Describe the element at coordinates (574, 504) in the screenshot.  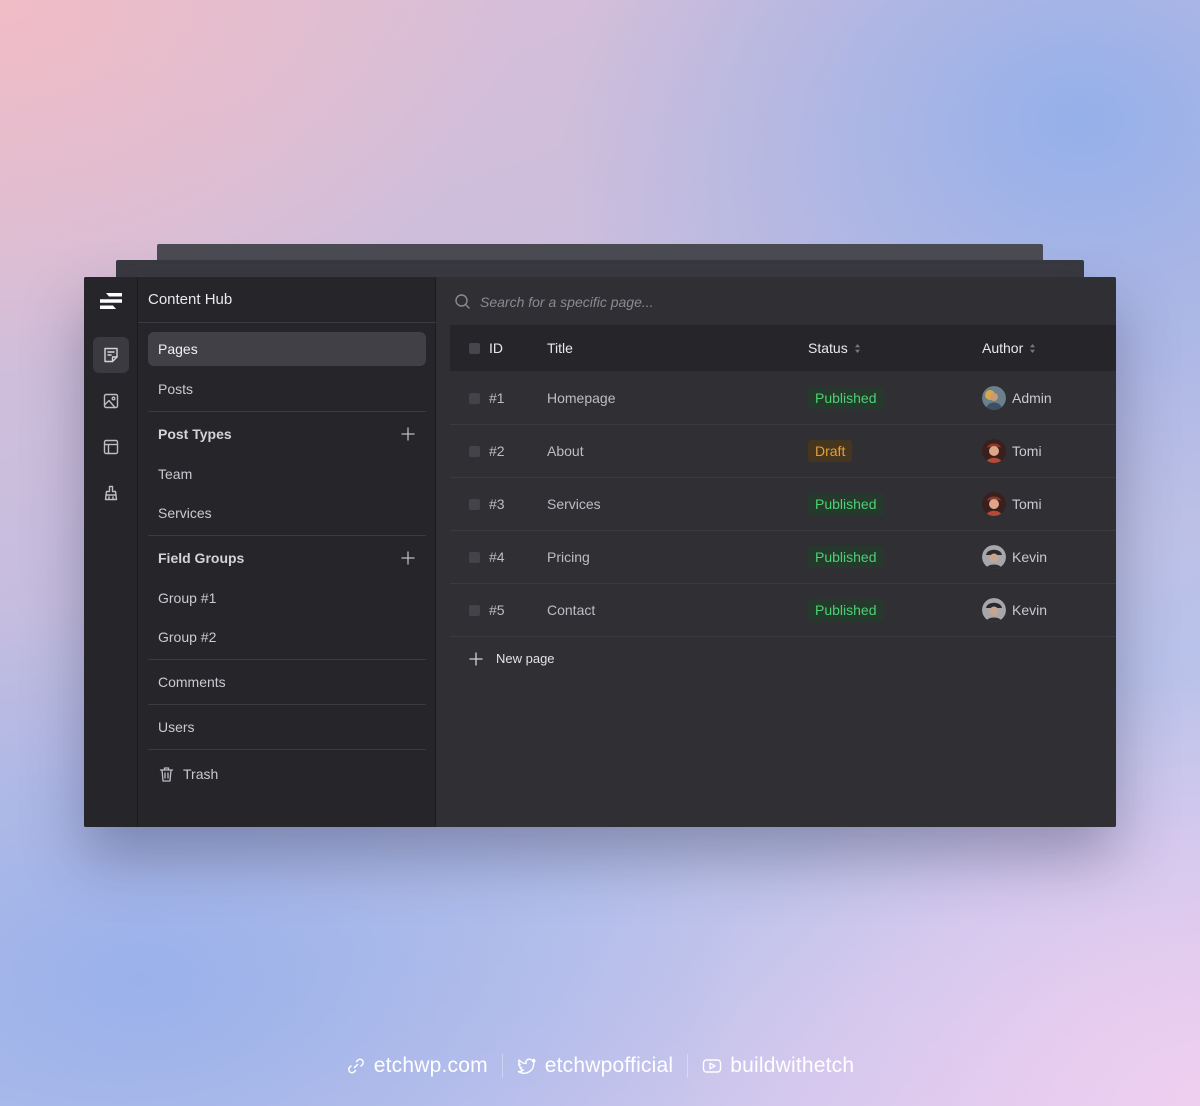
I see `row-title: Services` at that location.